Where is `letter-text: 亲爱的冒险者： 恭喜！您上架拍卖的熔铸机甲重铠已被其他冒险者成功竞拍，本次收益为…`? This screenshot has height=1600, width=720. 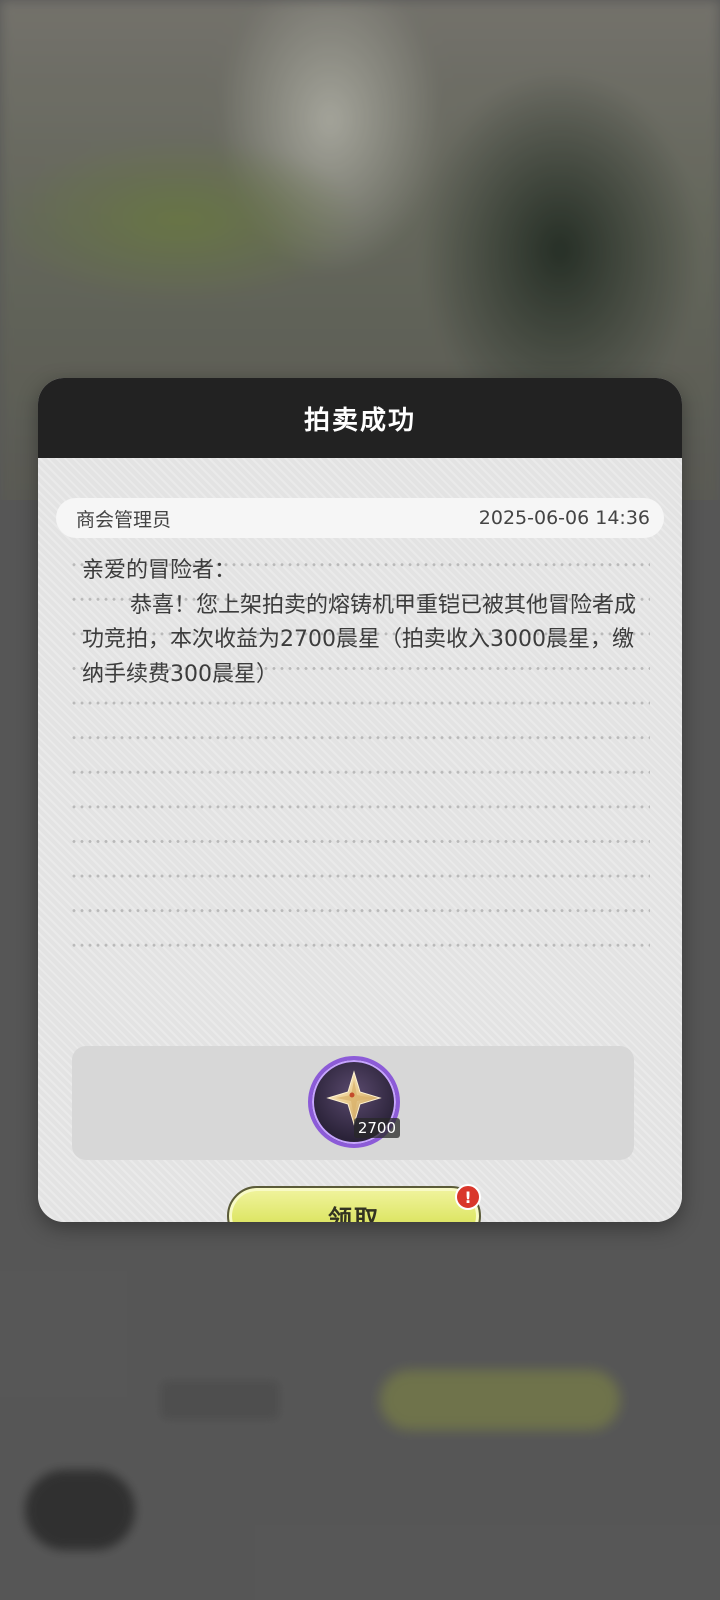
letter-text: 亲爱的冒险者： 恭喜！您上架拍卖的熔铸机甲重铠已被其他冒险者成功竞拍，本次收益为… is located at coordinates (360, 623).